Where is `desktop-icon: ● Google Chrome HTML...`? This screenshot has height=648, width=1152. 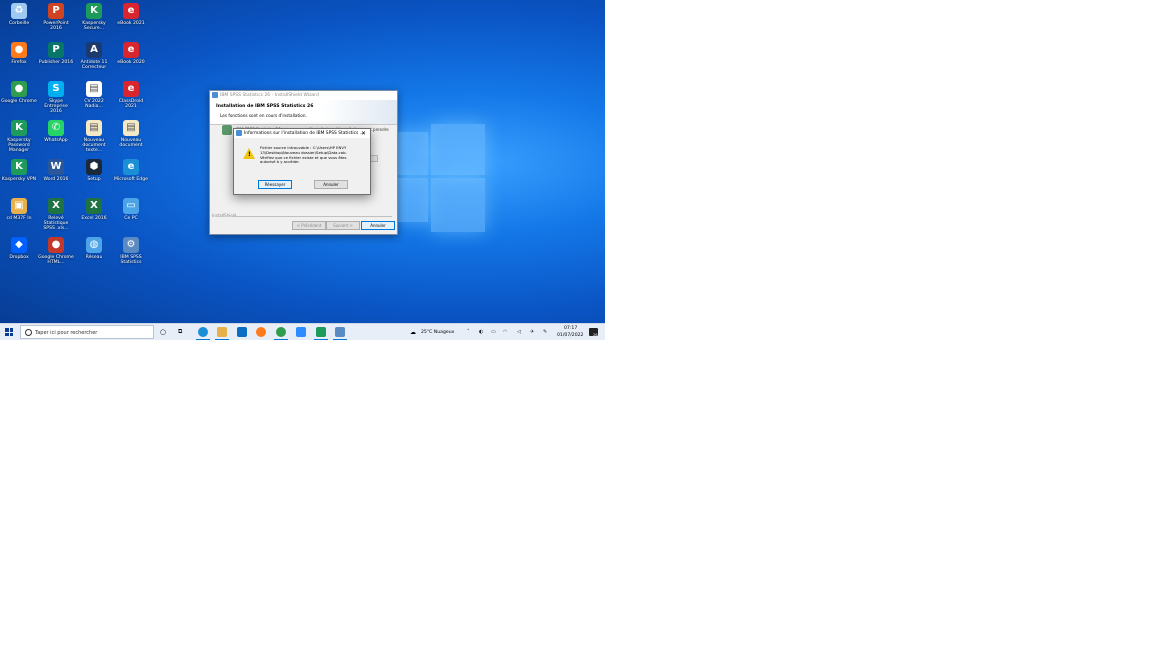 desktop-icon: ● Google Chrome HTML... is located at coordinates (56, 251).